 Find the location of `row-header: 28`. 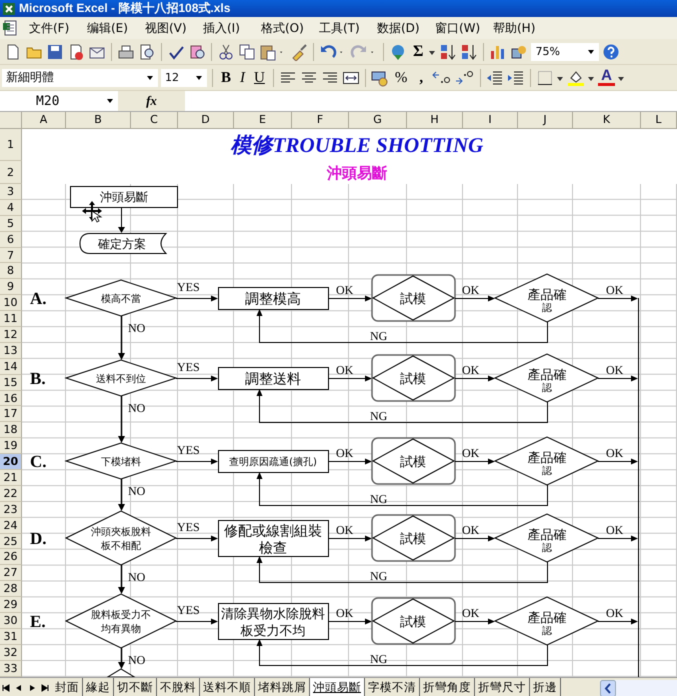

row-header: 28 is located at coordinates (11, 589).